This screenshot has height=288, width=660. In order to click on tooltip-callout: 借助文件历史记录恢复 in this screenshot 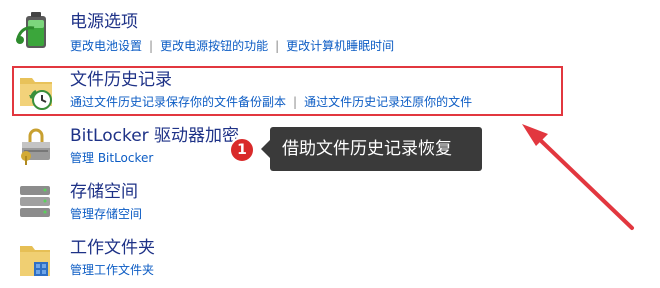, I will do `click(376, 149)`.